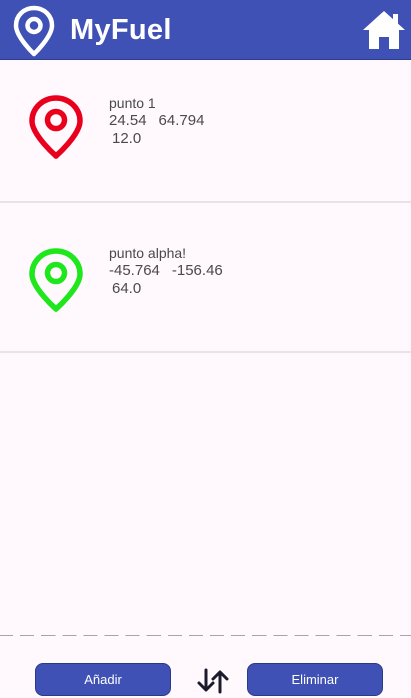 This screenshot has height=698, width=411. I want to click on point-value: 64.0, so click(127, 288).